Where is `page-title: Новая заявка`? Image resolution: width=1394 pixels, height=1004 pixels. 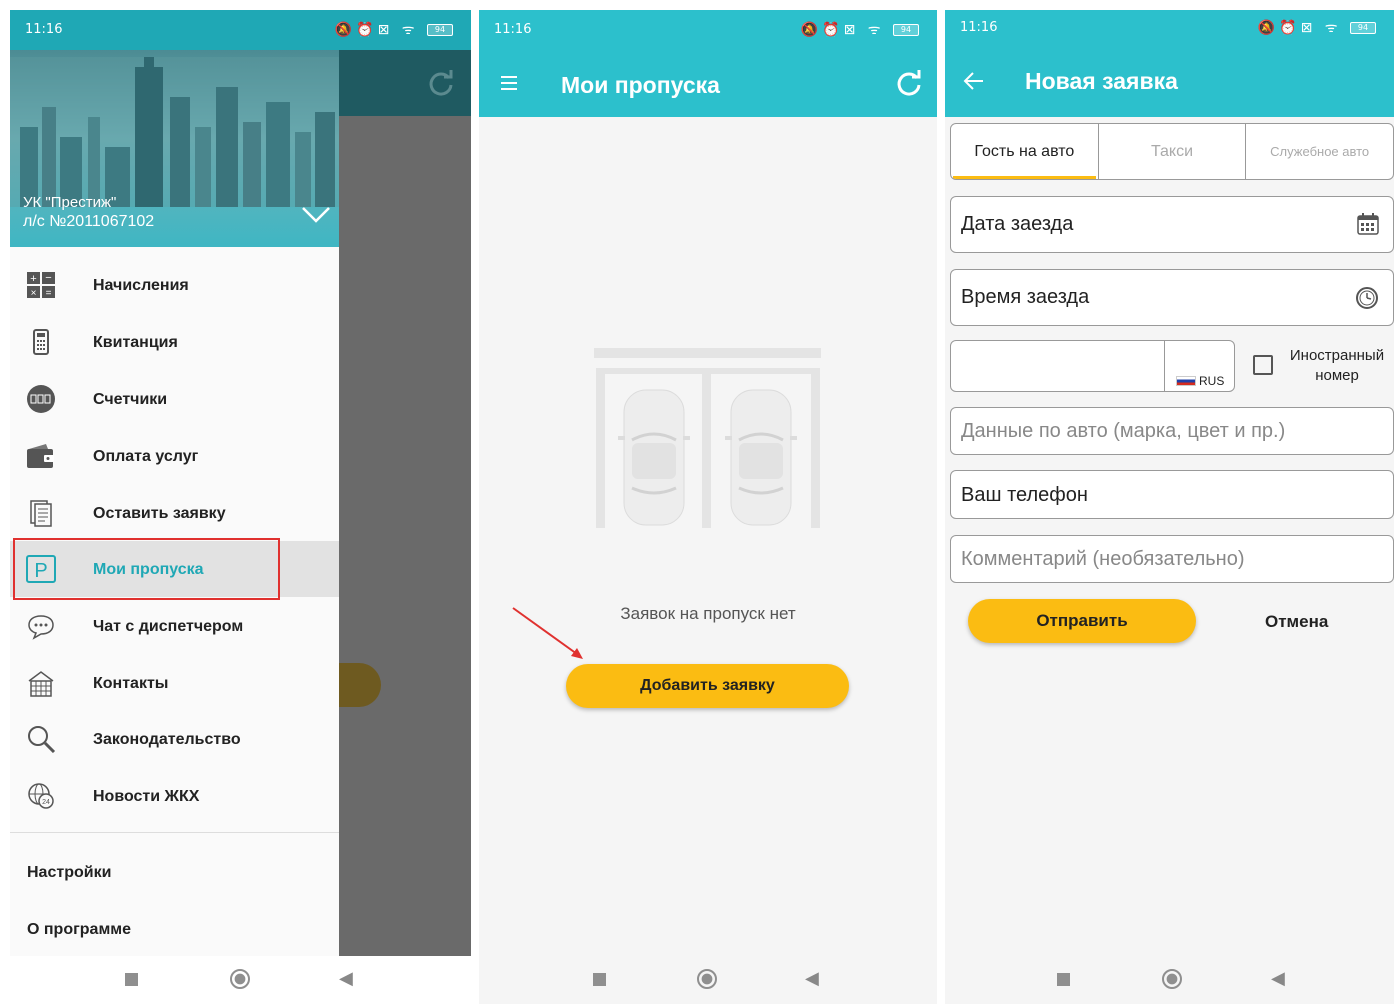
page-title: Новая заявка is located at coordinates (1101, 81).